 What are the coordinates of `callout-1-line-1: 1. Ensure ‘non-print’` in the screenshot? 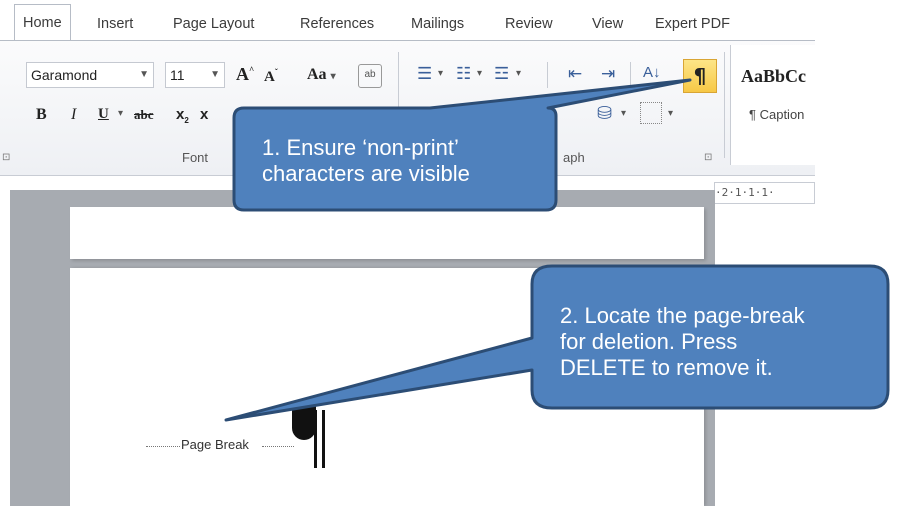 It's located at (360, 147).